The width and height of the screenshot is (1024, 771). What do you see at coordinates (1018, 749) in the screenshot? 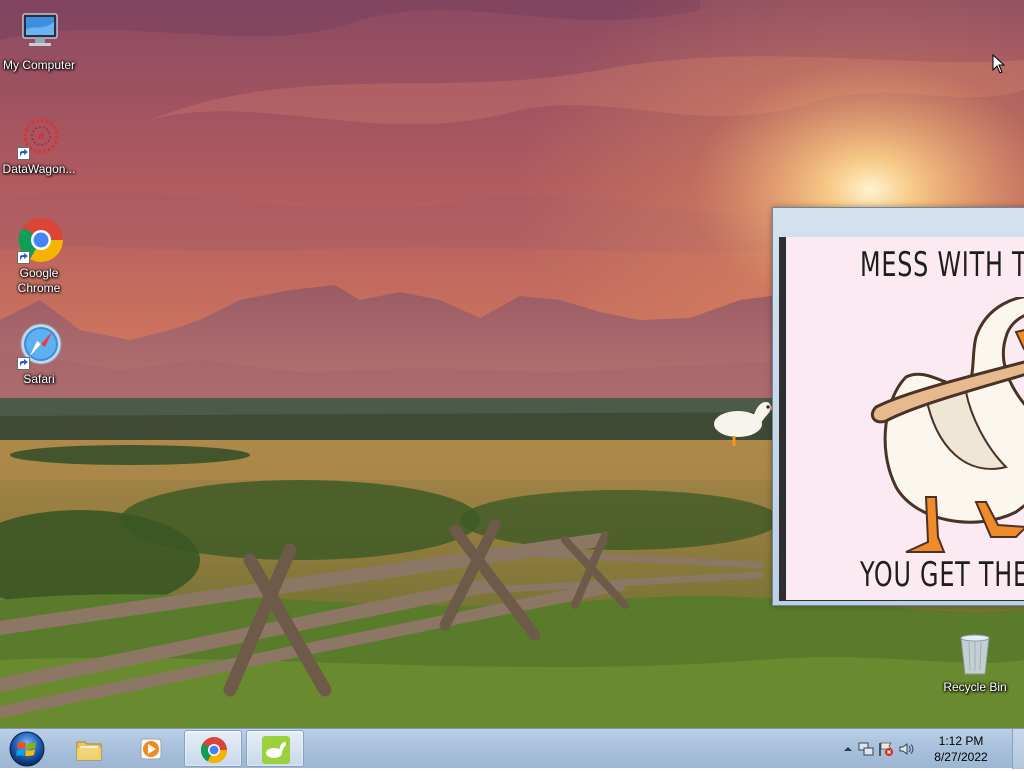
I see `show-desktop-button` at bounding box center [1018, 749].